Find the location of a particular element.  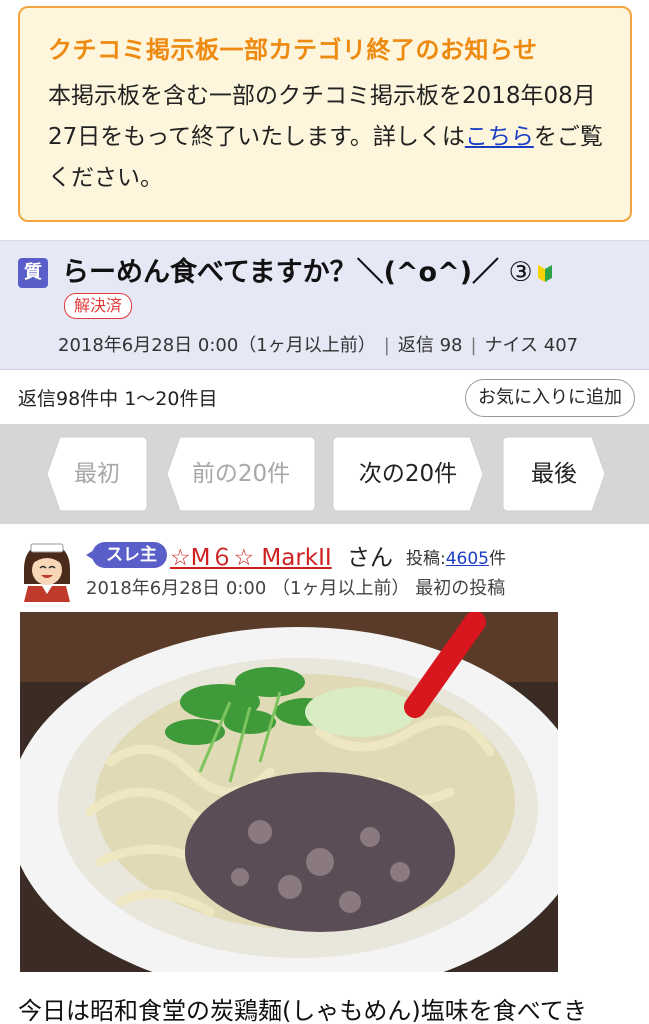

prev-page-label: 前の20件 is located at coordinates (241, 474).